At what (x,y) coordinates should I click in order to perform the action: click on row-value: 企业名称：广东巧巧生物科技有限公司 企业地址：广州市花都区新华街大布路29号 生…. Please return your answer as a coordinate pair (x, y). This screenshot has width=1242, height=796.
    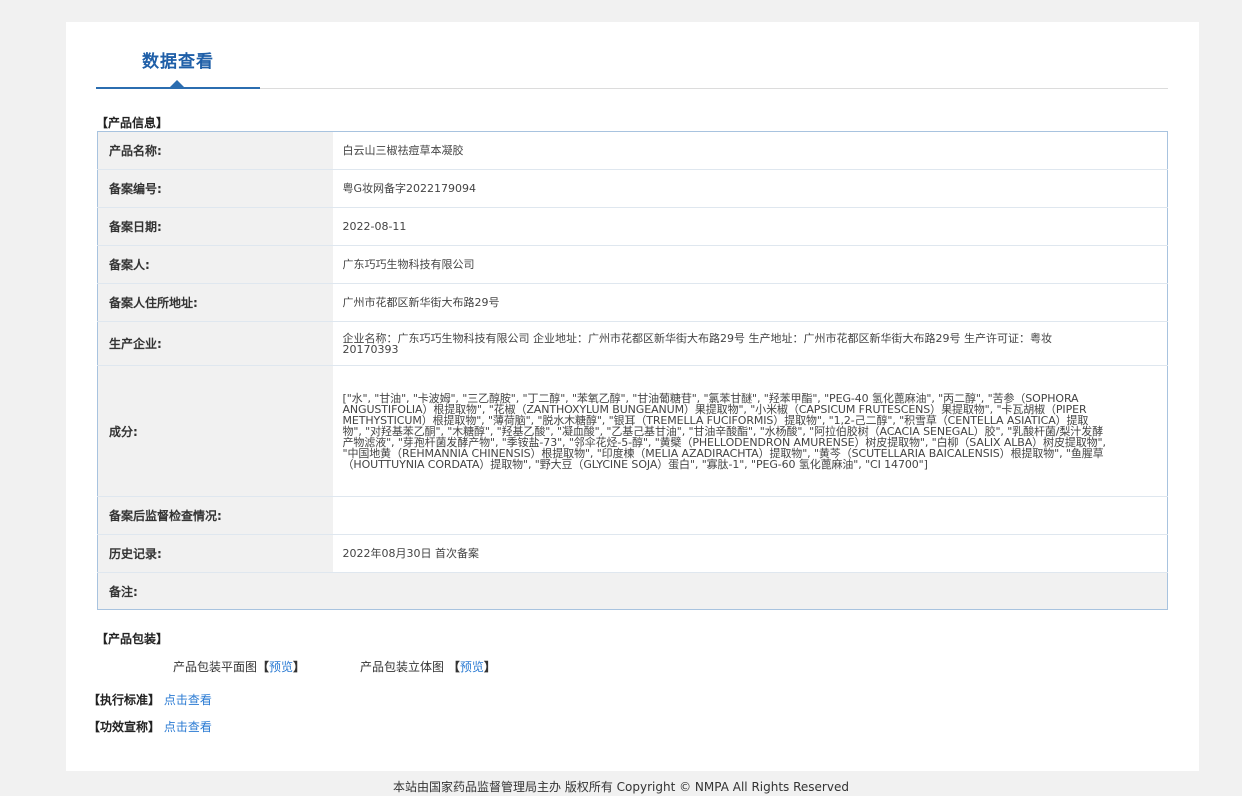
    Looking at the image, I should click on (750, 343).